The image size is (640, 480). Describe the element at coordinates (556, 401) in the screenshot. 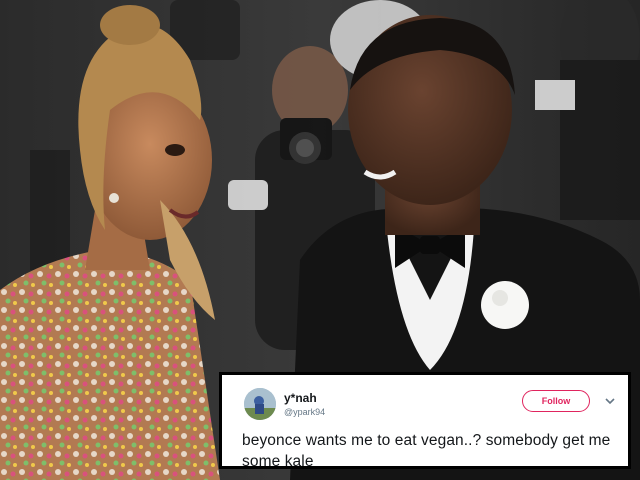

I see `follow-button: Follow` at that location.